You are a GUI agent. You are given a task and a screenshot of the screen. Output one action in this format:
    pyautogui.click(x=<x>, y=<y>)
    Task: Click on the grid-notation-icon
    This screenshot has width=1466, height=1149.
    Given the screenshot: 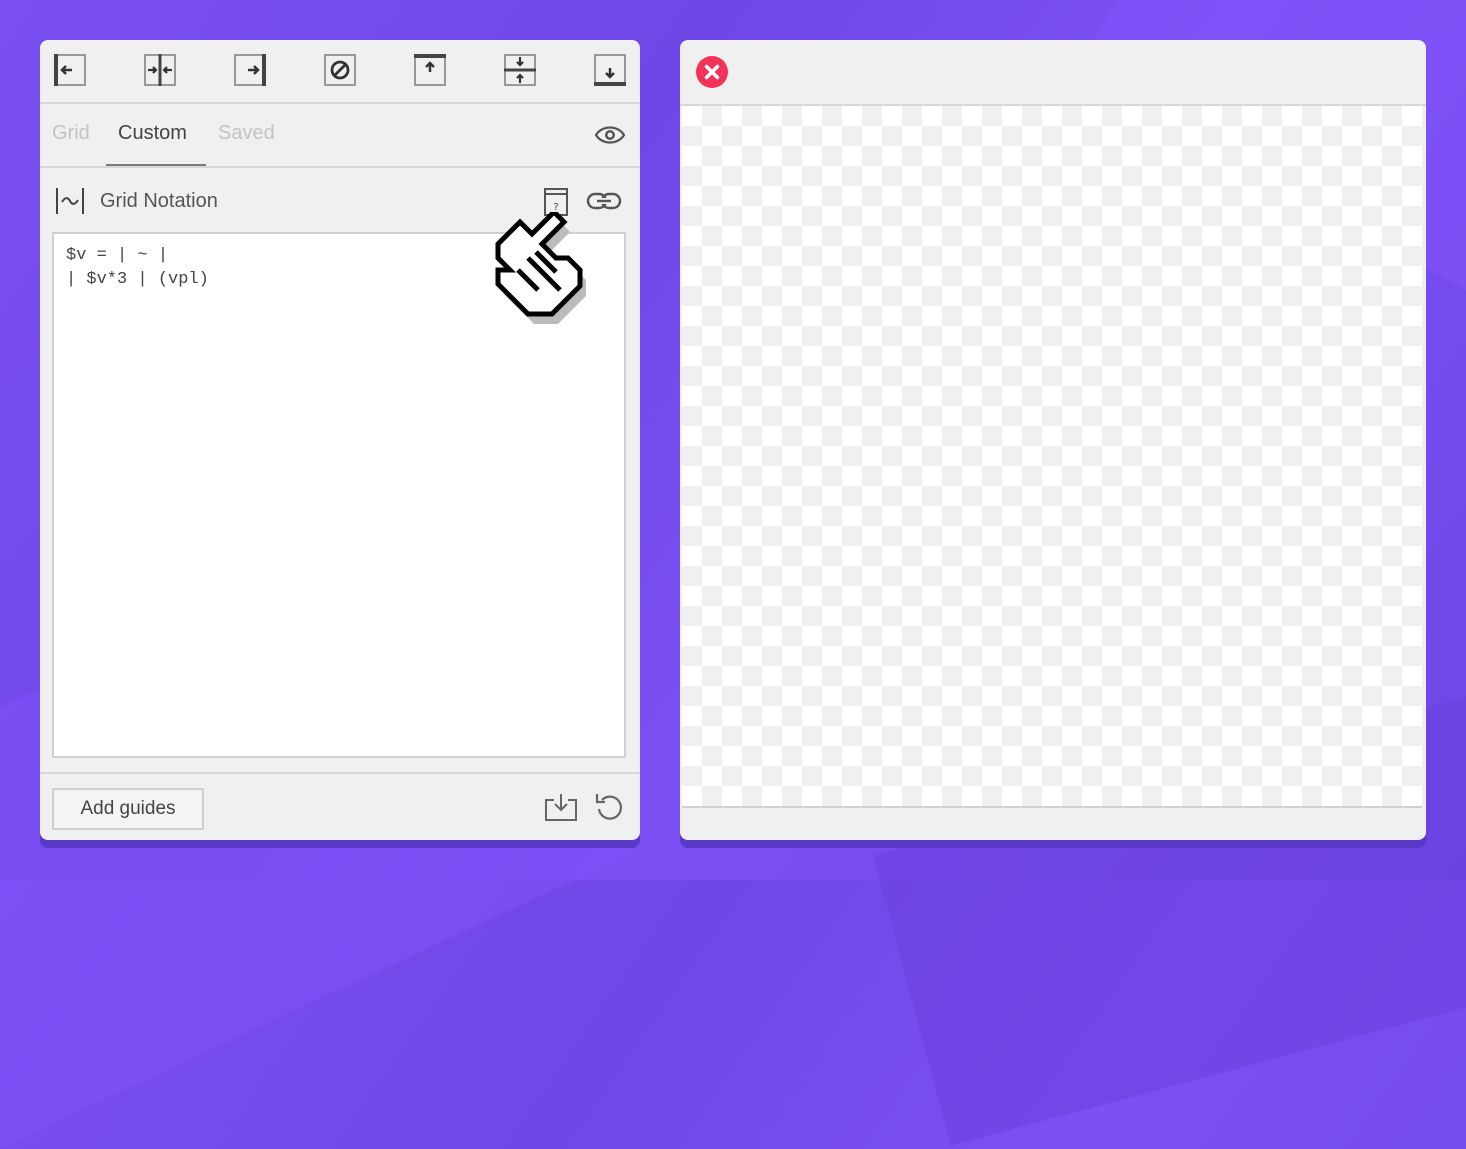 What is the action you would take?
    pyautogui.click(x=70, y=201)
    